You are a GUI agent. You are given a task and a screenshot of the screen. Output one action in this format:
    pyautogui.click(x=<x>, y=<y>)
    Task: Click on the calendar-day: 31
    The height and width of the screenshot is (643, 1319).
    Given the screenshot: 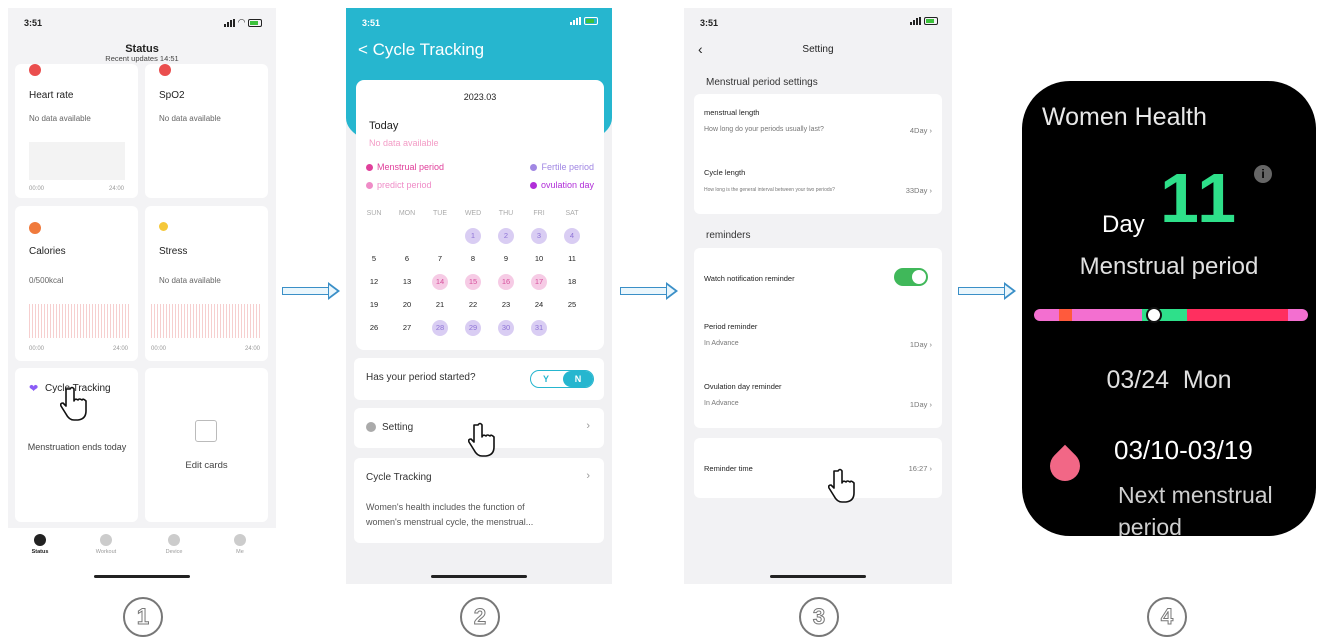 What is the action you would take?
    pyautogui.click(x=539, y=328)
    